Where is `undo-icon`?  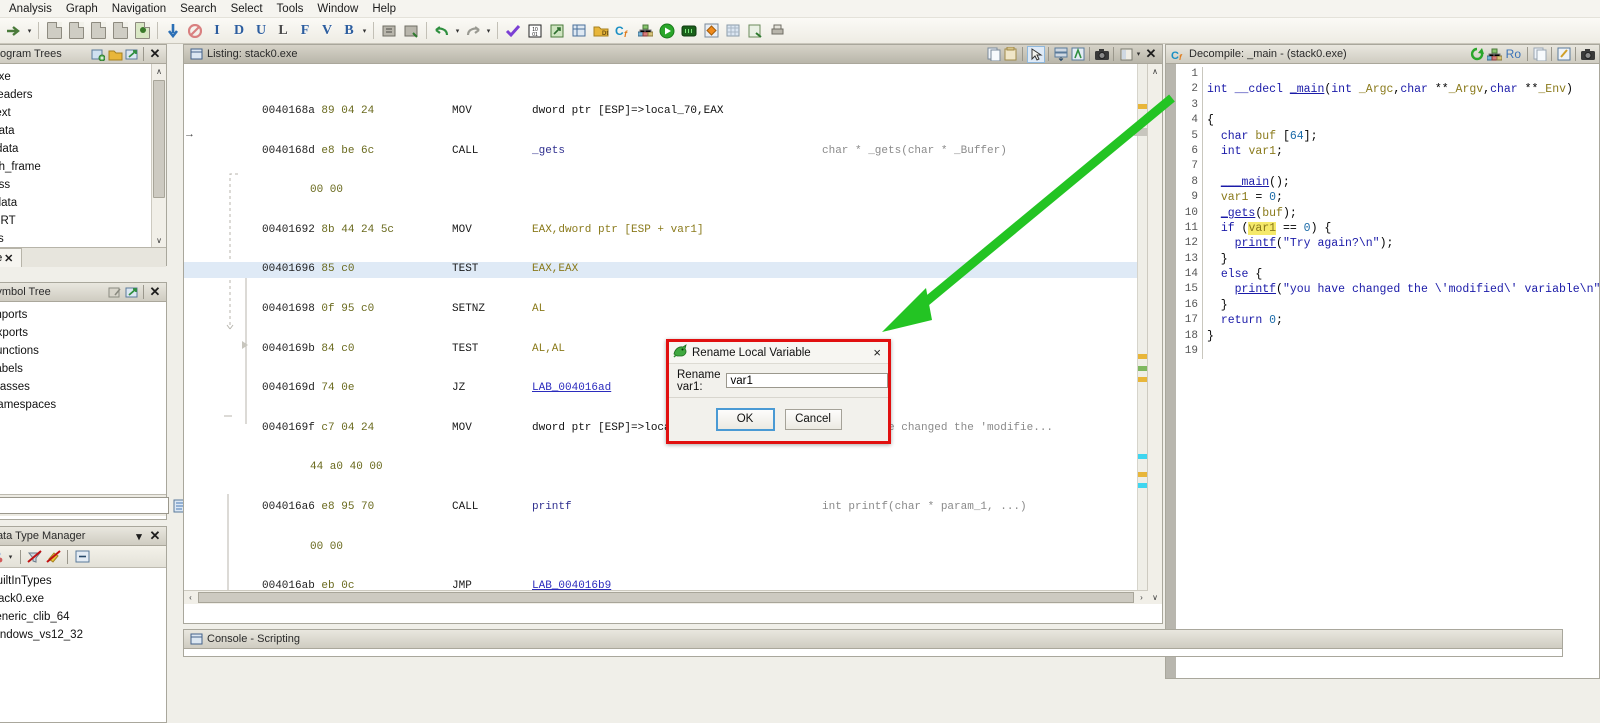
undo-icon is located at coordinates (442, 30).